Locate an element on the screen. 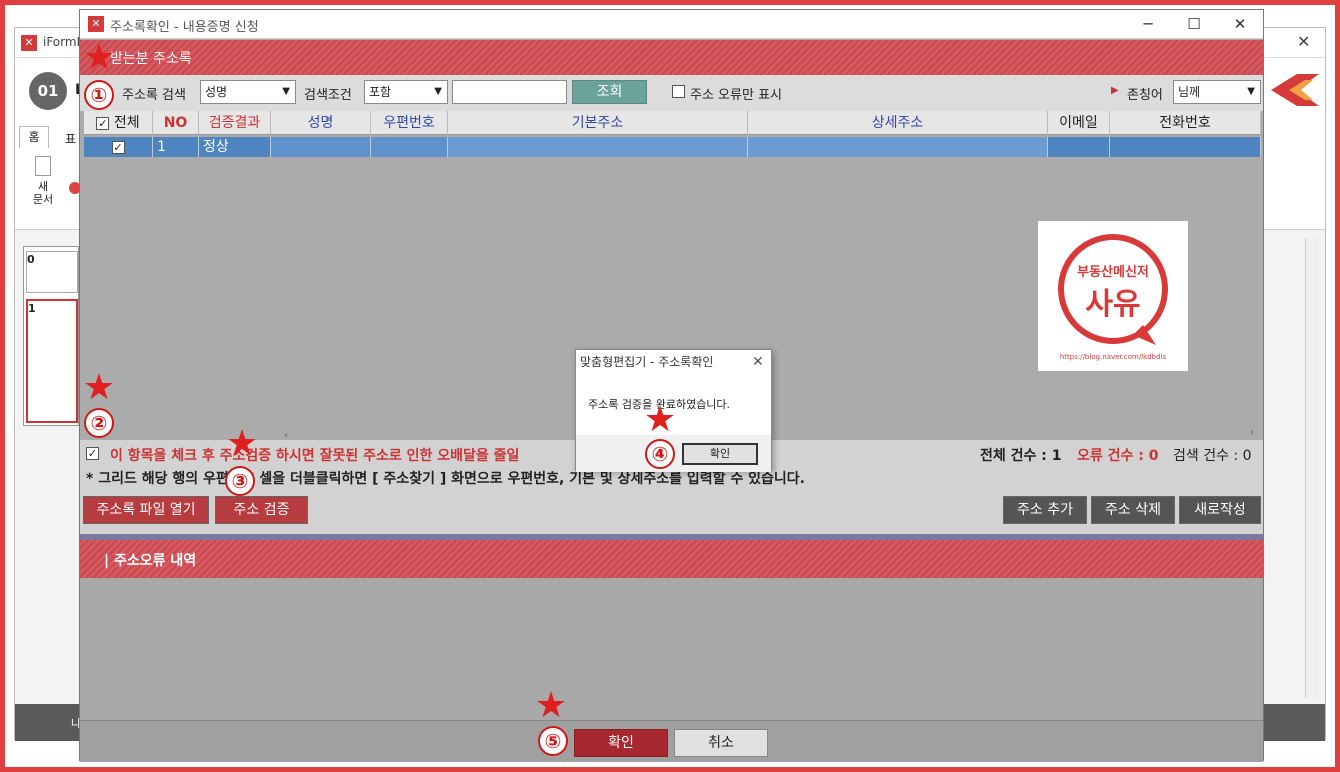 This screenshot has width=1340, height=772. cell-result: 정상 is located at coordinates (235, 147).